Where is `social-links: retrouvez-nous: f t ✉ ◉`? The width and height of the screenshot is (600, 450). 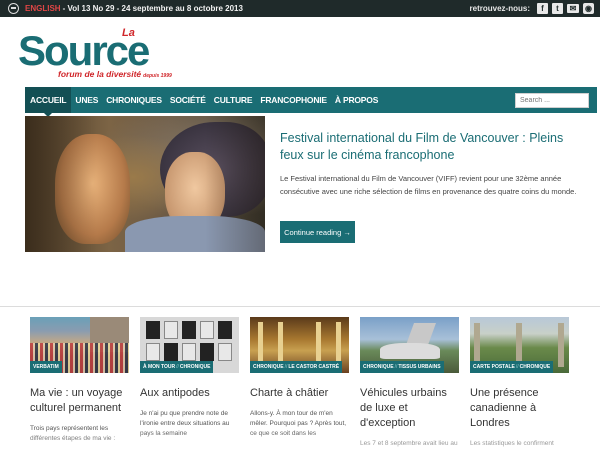
social-links: retrouvez-nous: f t ✉ ◉ is located at coordinates (532, 8).